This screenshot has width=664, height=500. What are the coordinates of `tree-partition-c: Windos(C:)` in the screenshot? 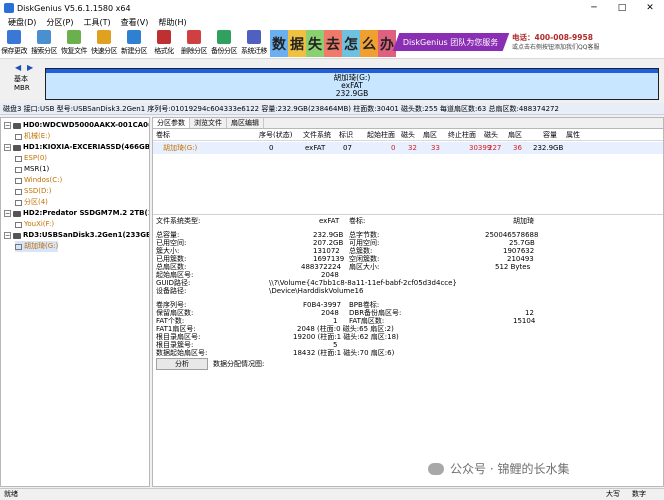 It's located at (38, 180).